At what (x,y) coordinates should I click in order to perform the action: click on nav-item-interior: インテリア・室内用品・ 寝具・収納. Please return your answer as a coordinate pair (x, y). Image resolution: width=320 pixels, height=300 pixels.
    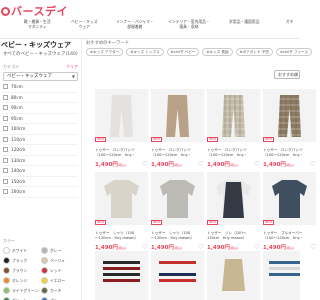
    Looking at the image, I should click on (189, 24).